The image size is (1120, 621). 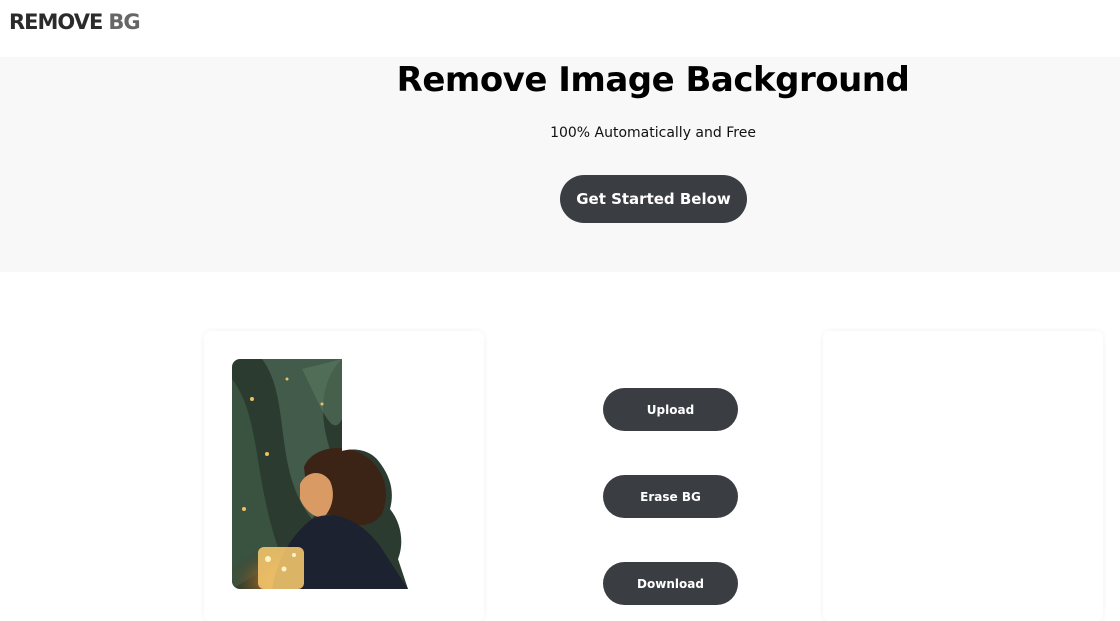 I want to click on logo-text: REMOVE BG, so click(x=75, y=22).